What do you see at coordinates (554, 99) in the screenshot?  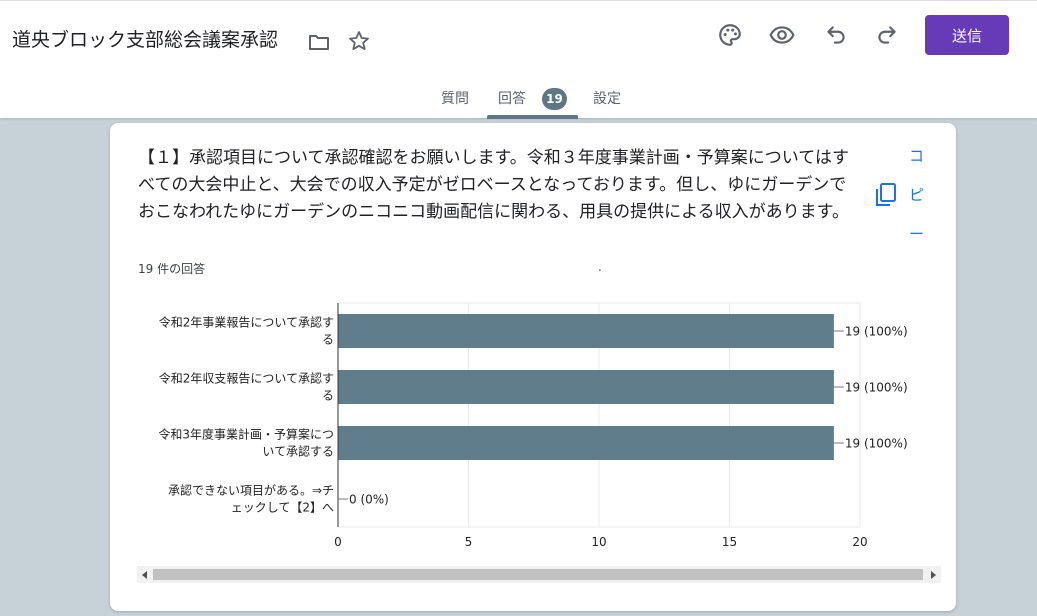 I see `responses-count-badge: 19` at bounding box center [554, 99].